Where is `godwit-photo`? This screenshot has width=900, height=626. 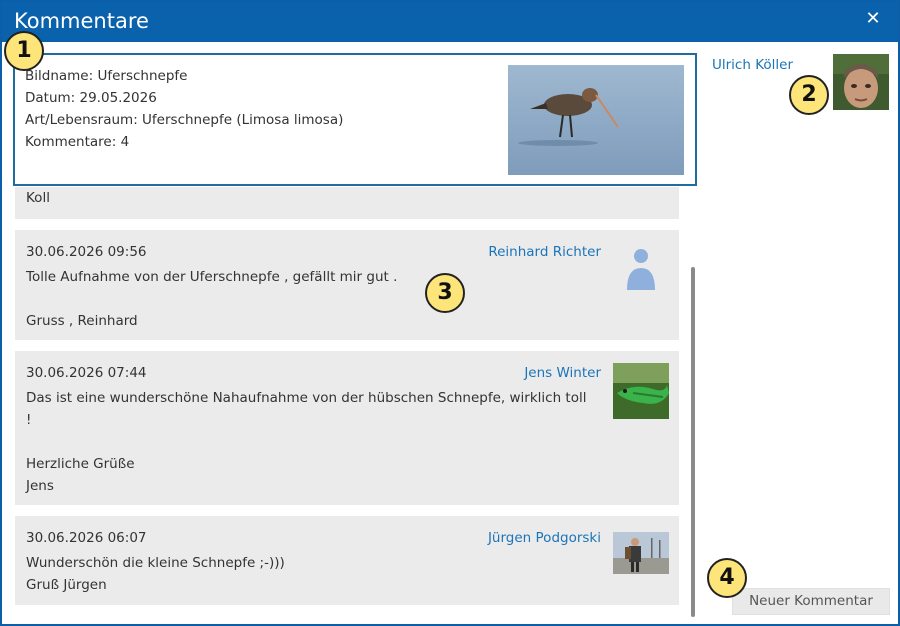
godwit-photo is located at coordinates (596, 120).